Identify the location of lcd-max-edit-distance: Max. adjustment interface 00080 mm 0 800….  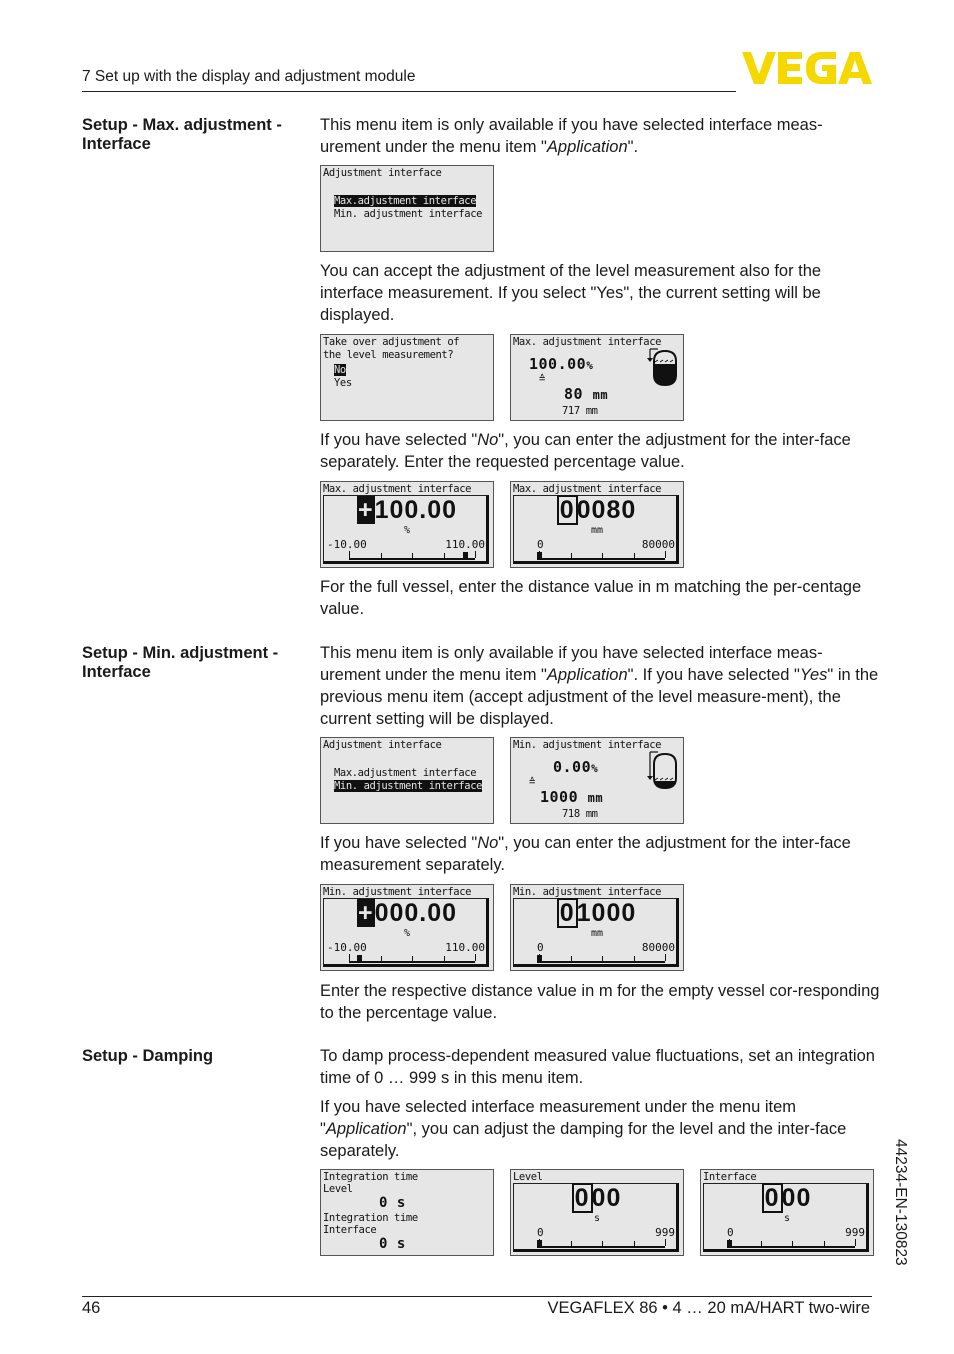
(597, 524).